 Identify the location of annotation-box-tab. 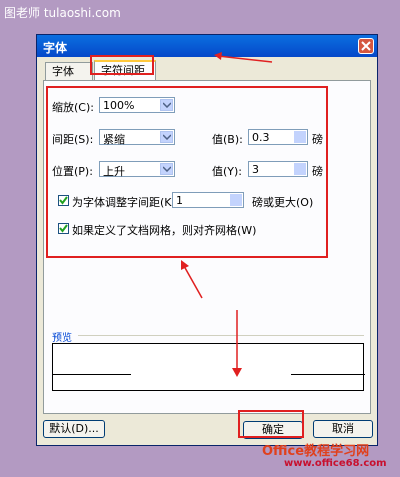
(122, 65).